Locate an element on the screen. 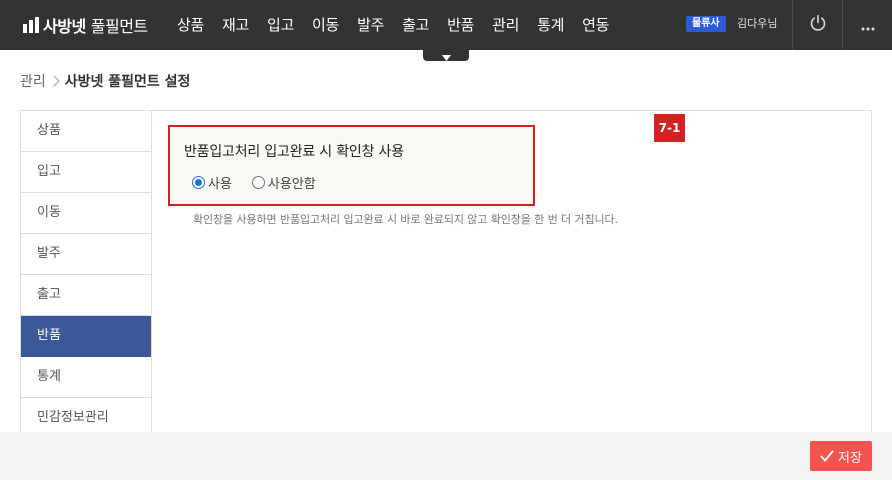 Image resolution: width=892 pixels, height=480 pixels. nav-item-inventory: 재고 is located at coordinates (235, 25).